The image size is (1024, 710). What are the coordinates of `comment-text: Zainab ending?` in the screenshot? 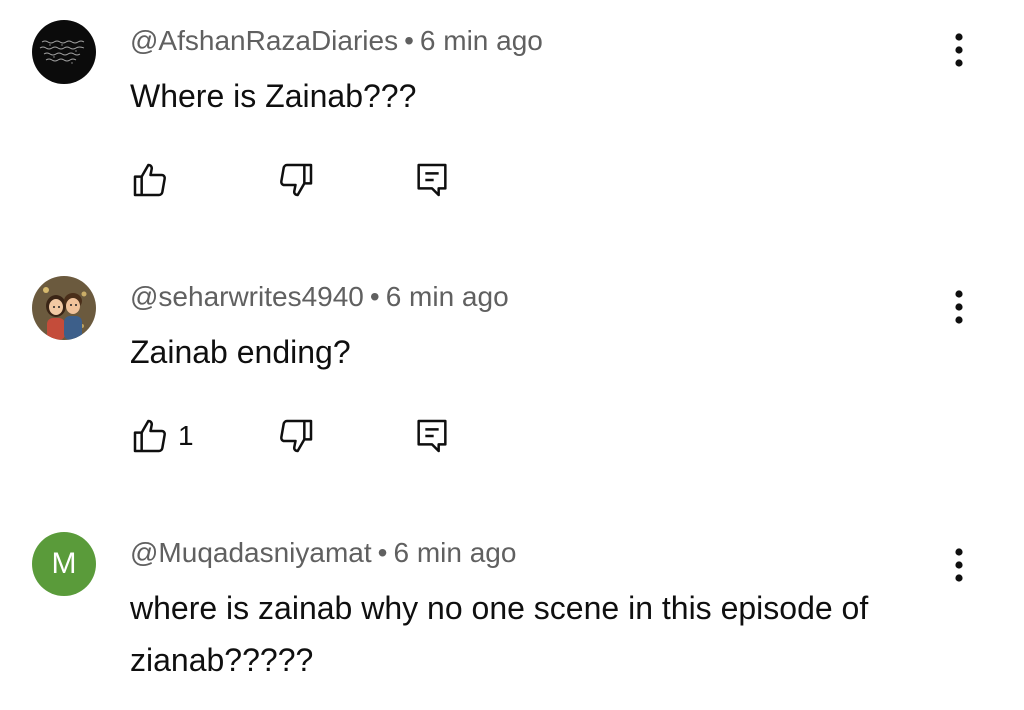 It's located at (240, 352).